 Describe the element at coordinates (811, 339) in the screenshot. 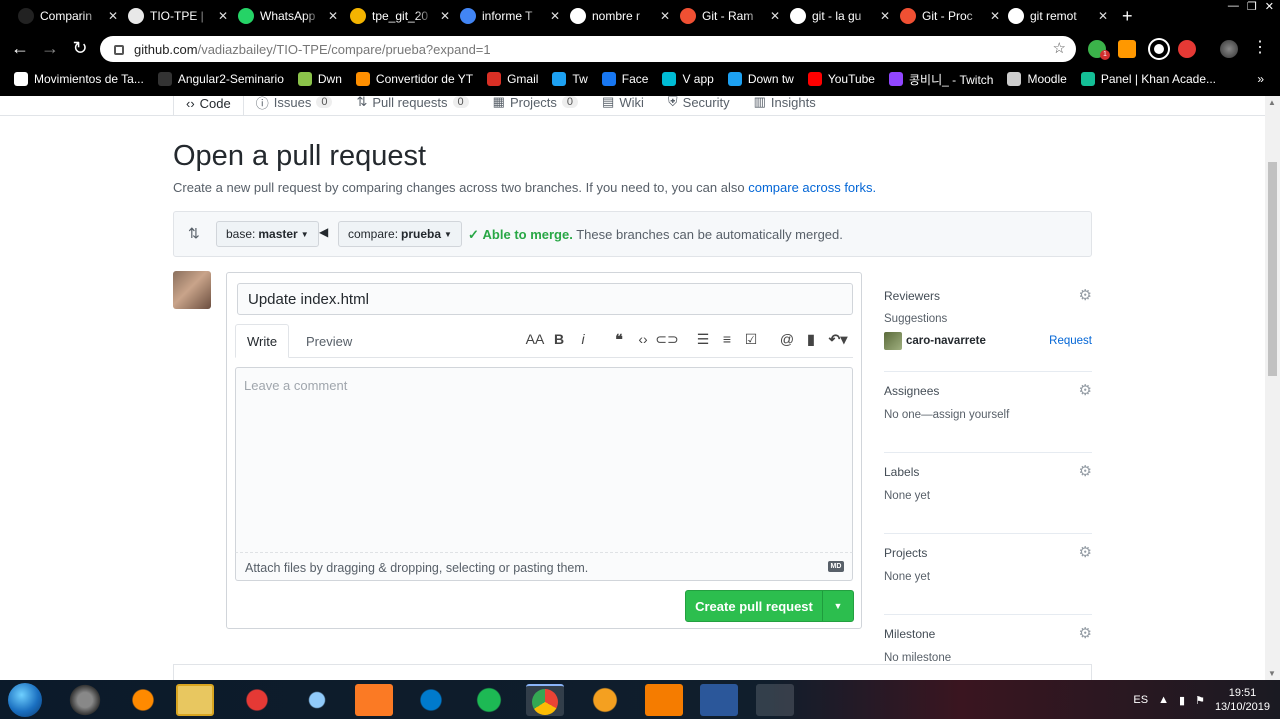

I see `saved-reply-icon: ▮` at that location.